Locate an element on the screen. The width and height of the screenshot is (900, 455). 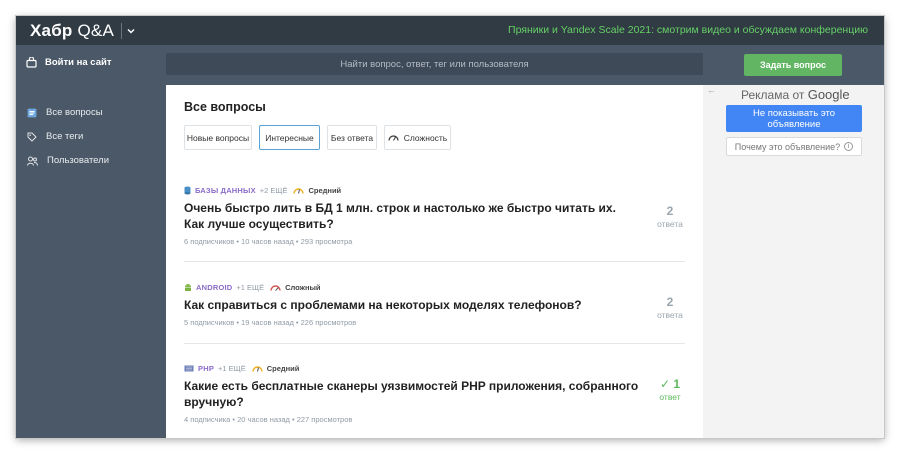
why-this-ad-button: Почему это объявление? i is located at coordinates (794, 146).